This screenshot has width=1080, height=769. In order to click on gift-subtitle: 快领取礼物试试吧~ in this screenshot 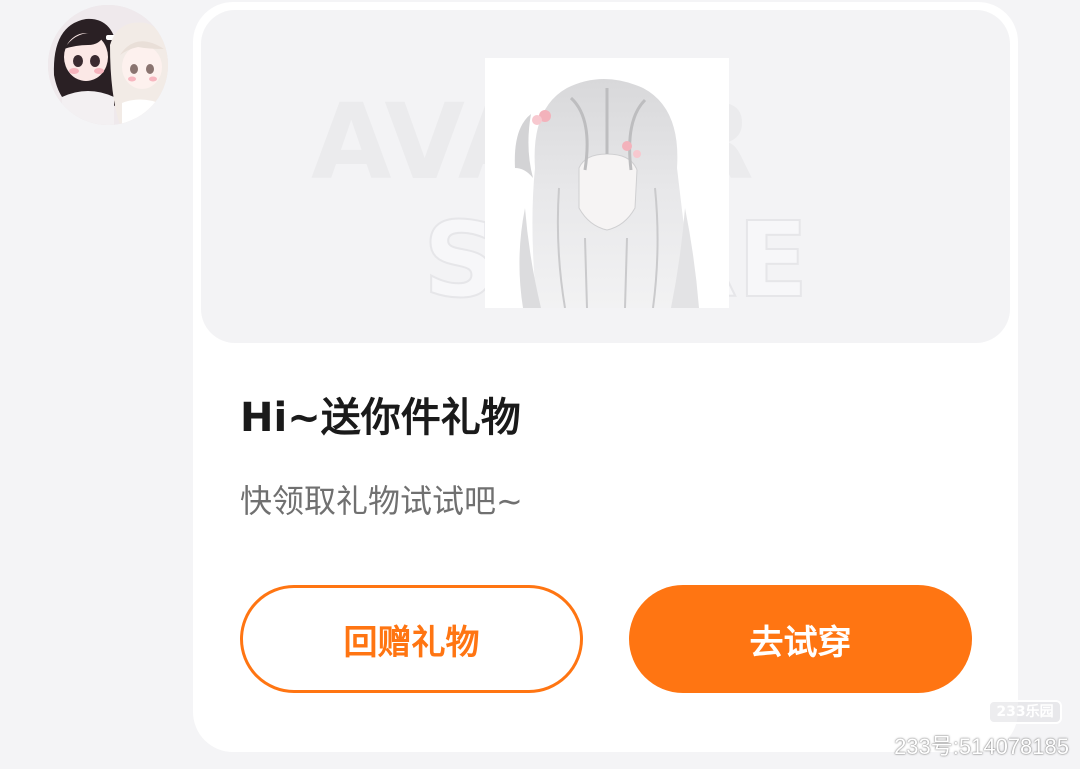, I will do `click(381, 501)`.